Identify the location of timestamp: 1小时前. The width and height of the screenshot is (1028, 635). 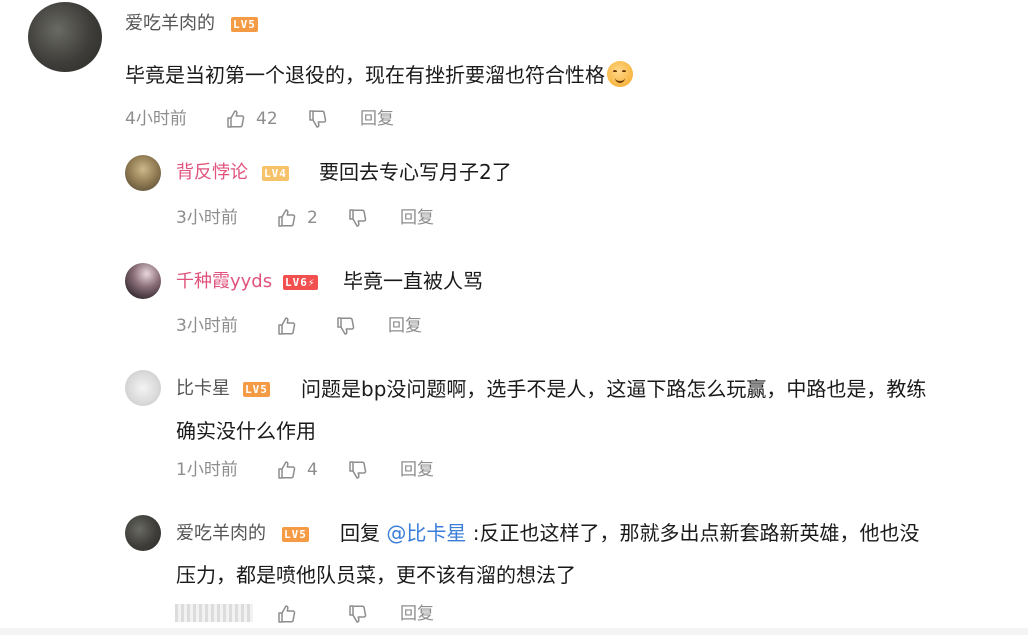
(207, 470).